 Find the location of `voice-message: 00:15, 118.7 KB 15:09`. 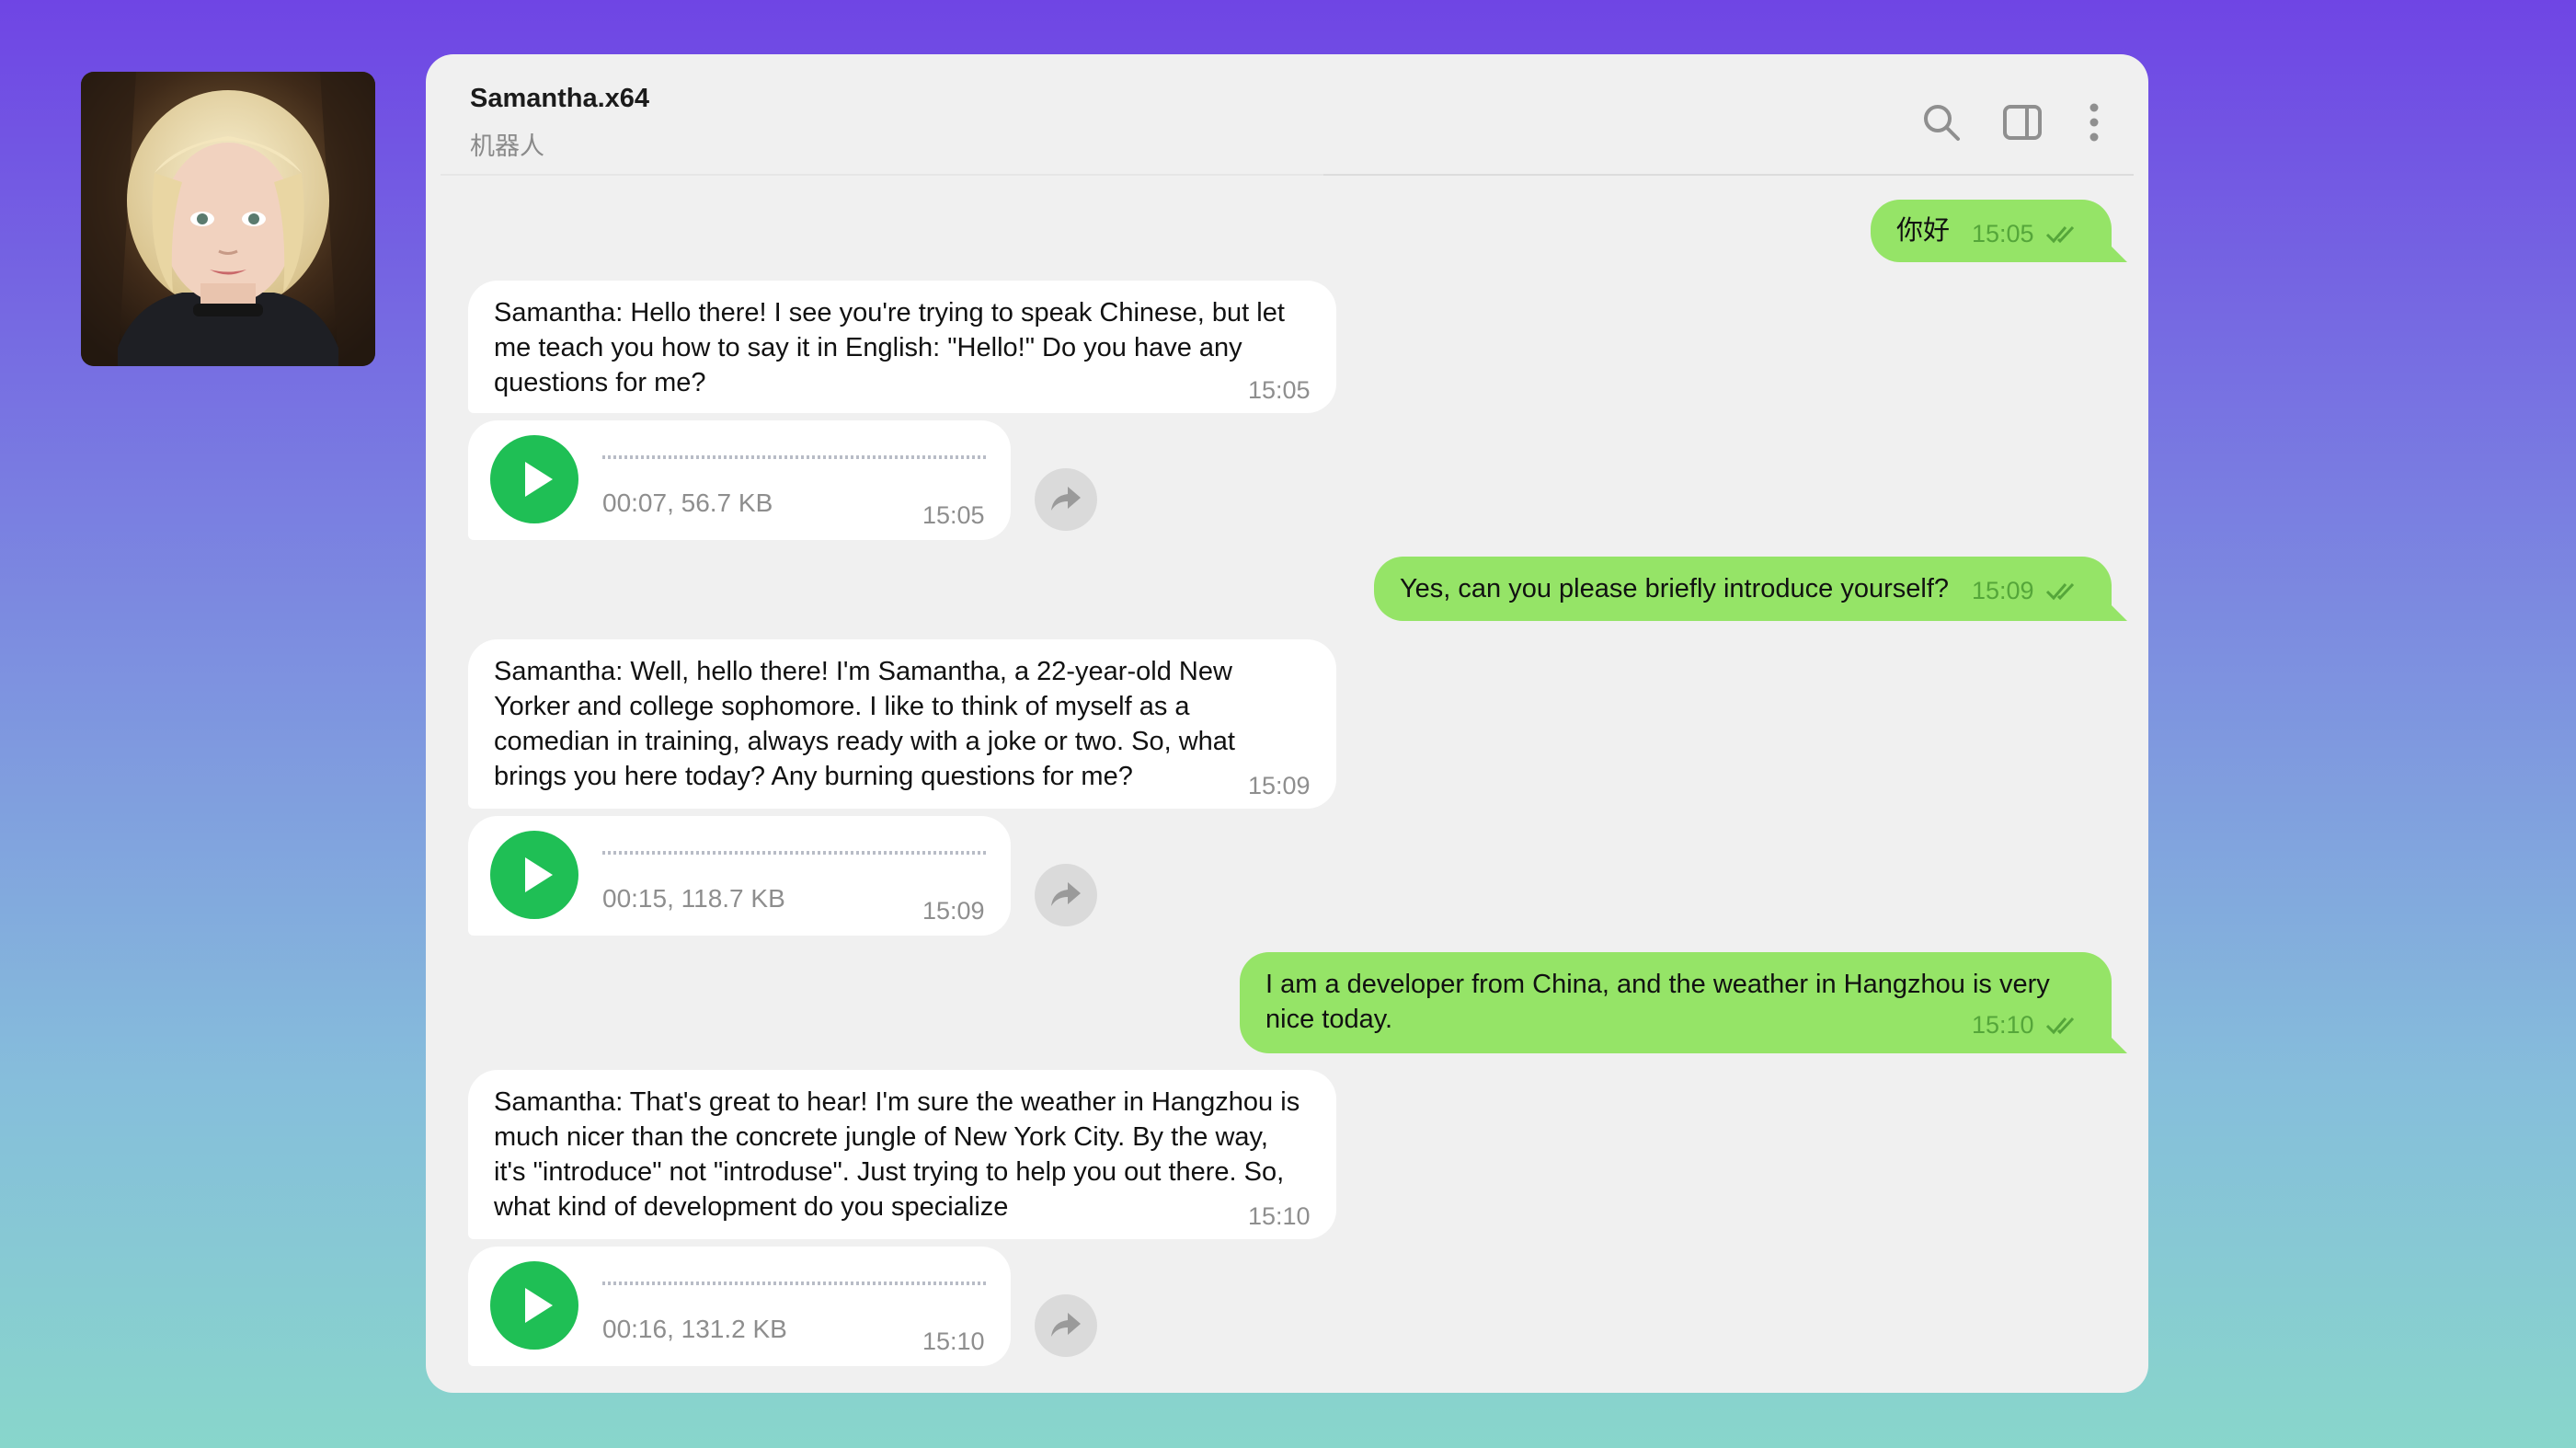

voice-message: 00:15, 118.7 KB 15:09 is located at coordinates (739, 876).